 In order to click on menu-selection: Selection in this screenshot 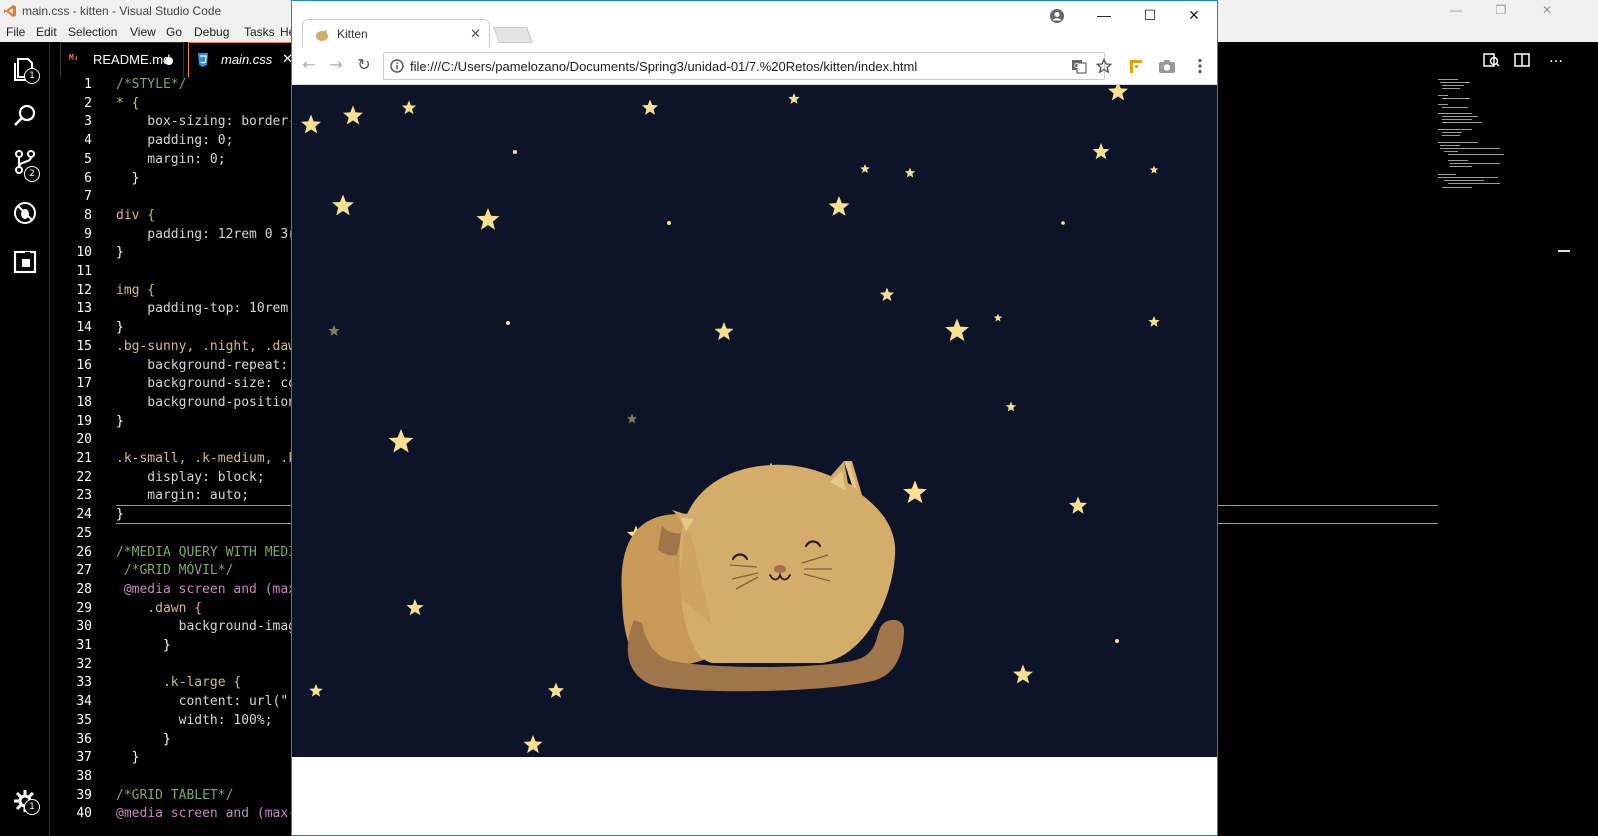, I will do `click(92, 32)`.